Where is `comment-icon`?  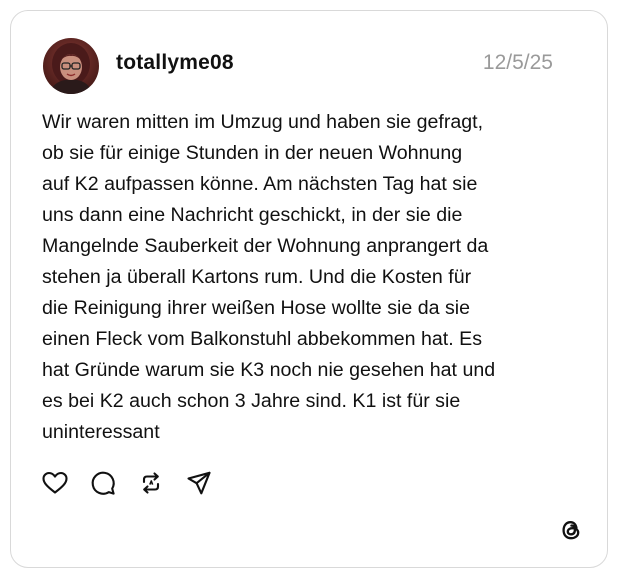 comment-icon is located at coordinates (103, 483).